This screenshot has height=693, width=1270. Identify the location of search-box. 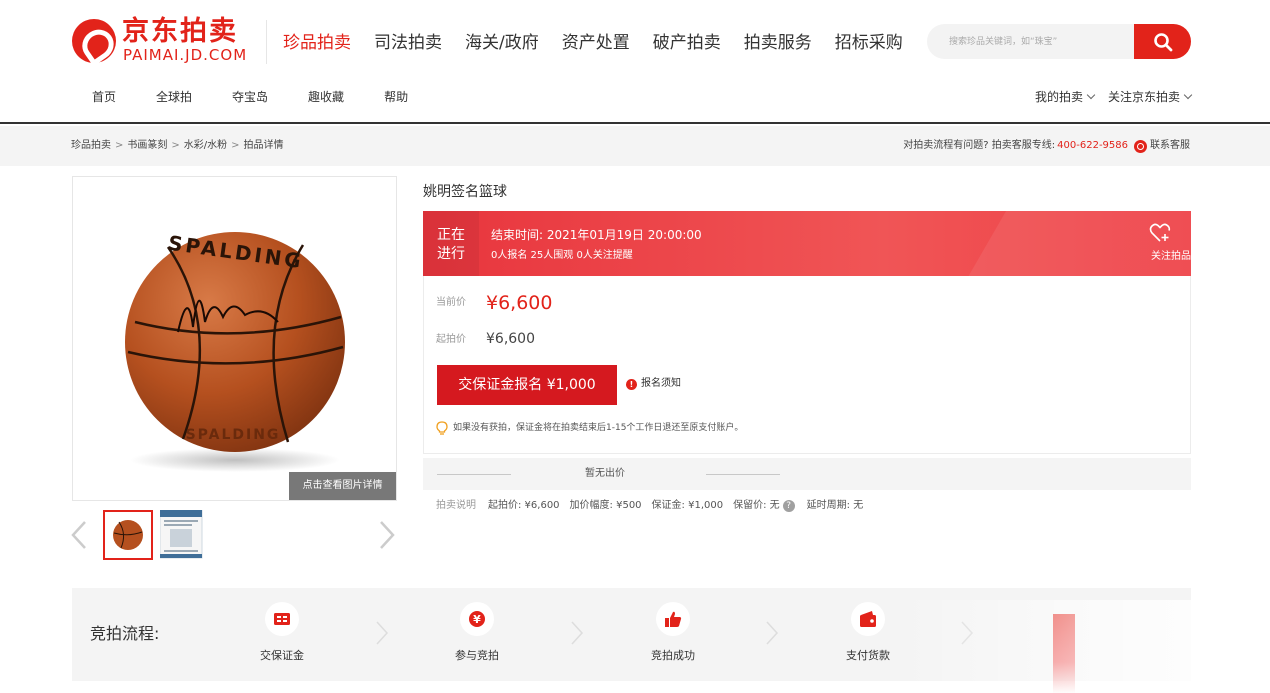
(1059, 41).